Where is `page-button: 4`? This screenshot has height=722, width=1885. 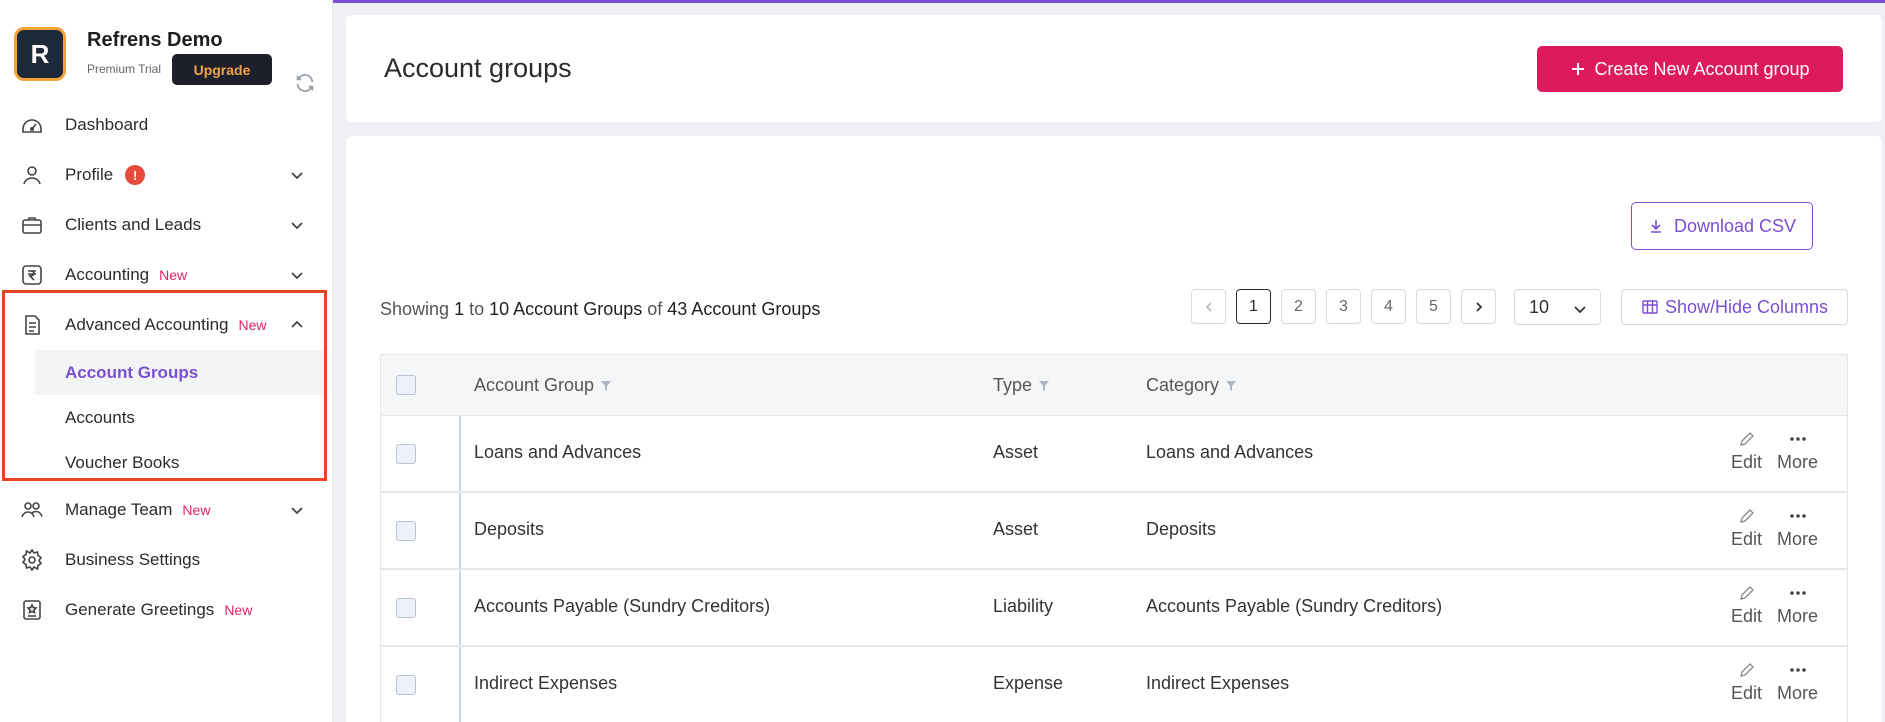
page-button: 4 is located at coordinates (1388, 306).